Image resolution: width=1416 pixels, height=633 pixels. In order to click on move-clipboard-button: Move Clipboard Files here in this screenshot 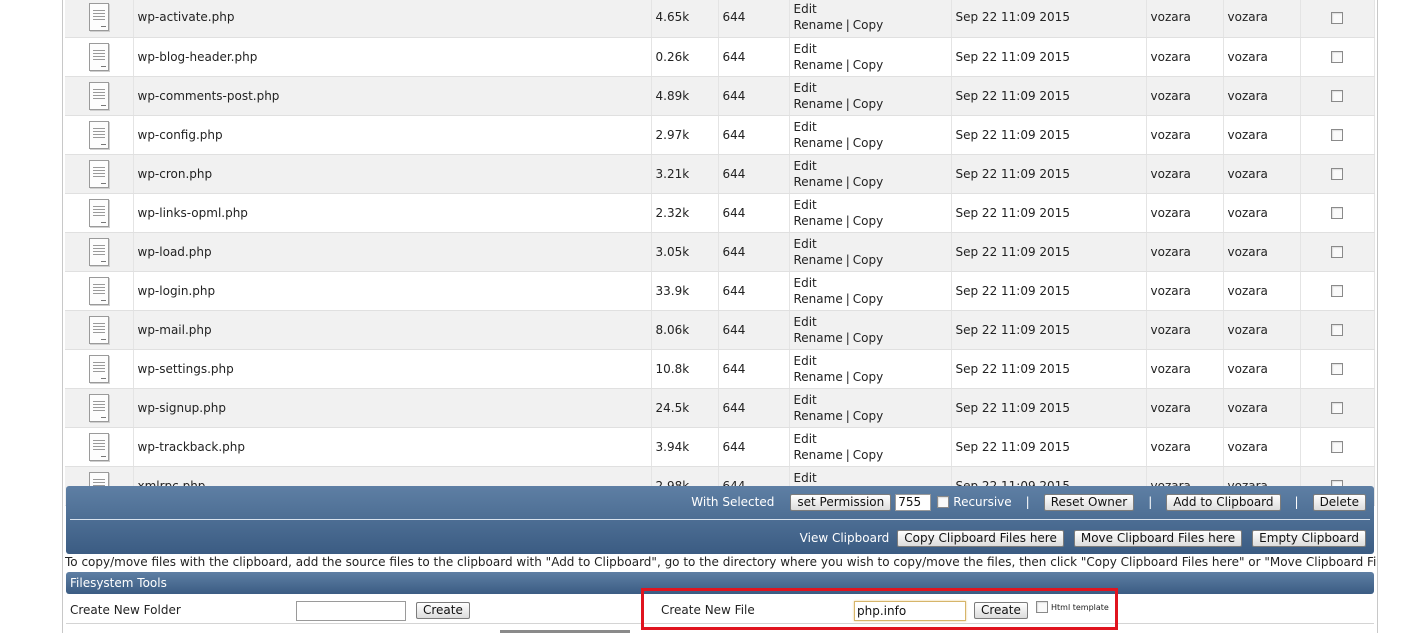, I will do `click(1158, 538)`.